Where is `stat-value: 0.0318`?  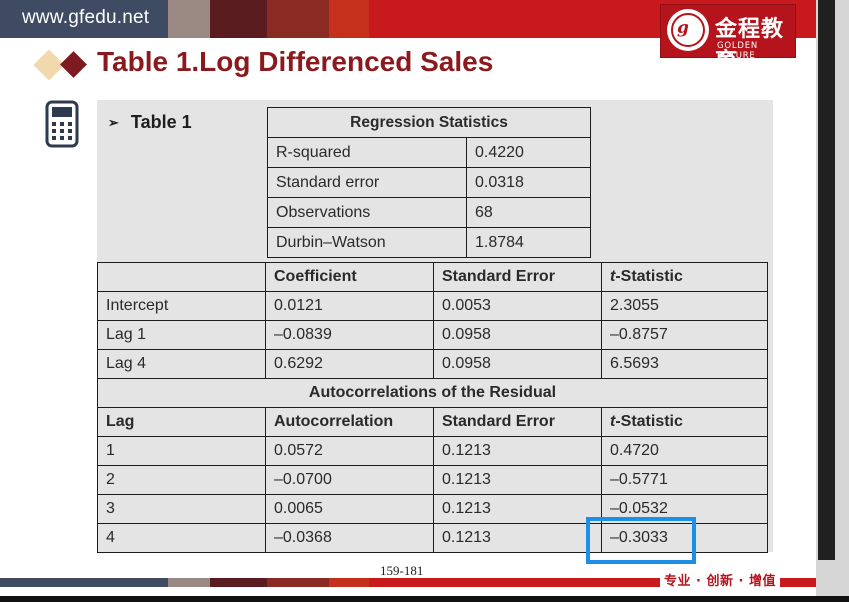
stat-value: 0.0318 is located at coordinates (528, 182).